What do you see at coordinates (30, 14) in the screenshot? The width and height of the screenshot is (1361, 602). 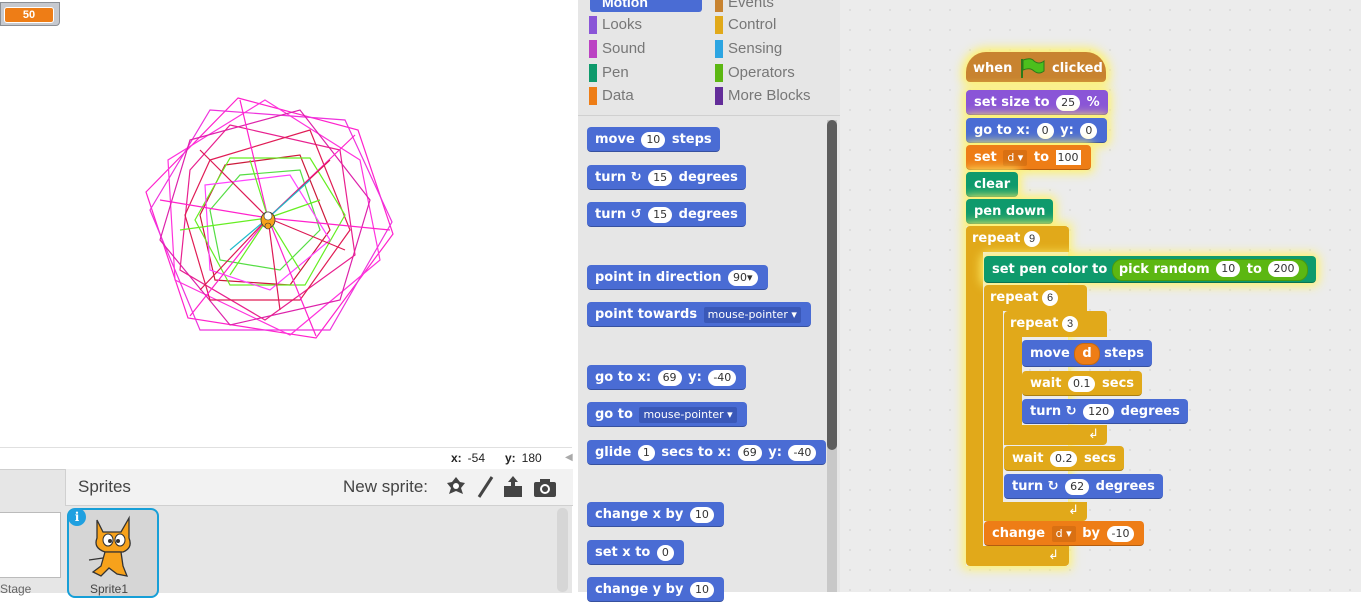 I see `variable-monitor: 50` at bounding box center [30, 14].